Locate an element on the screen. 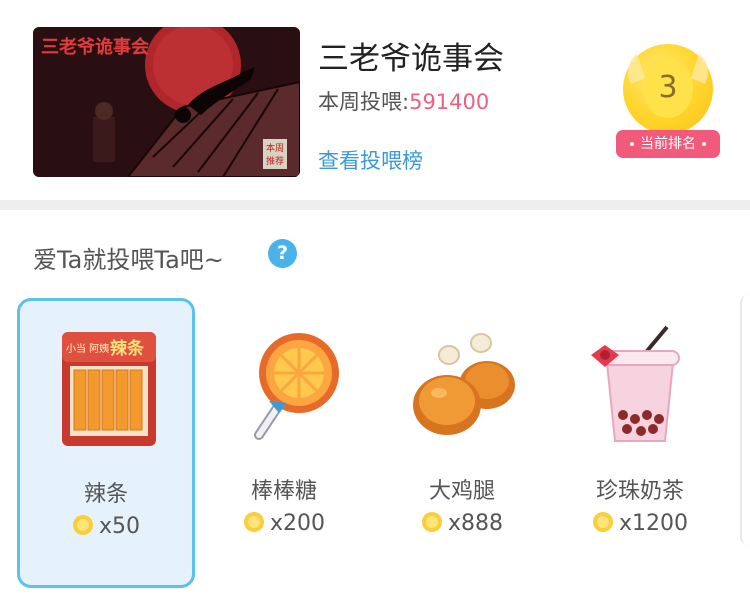  gift-item-bubble-tea: 珍珠奶茶 x1200 is located at coordinates (640, 443).